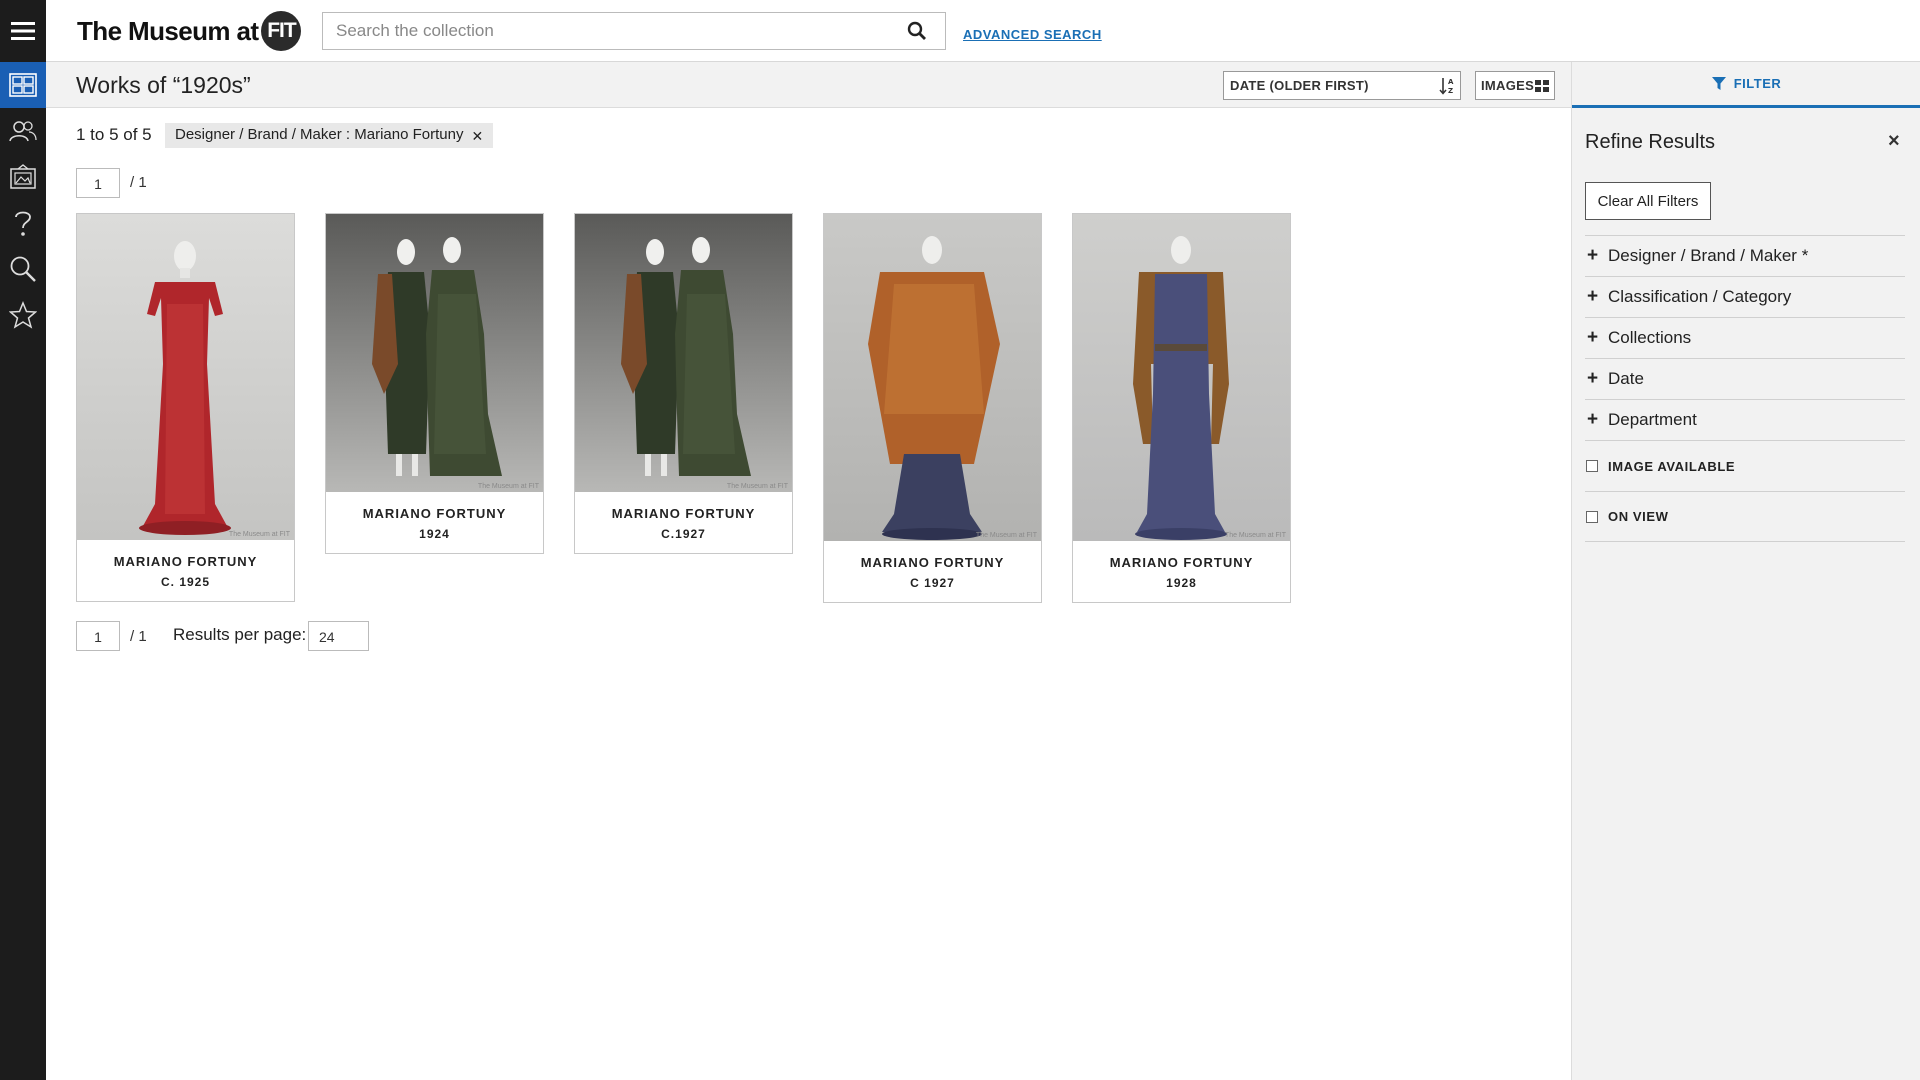 The height and width of the screenshot is (1080, 1920). I want to click on on-view-checkbox, so click(1592, 516).